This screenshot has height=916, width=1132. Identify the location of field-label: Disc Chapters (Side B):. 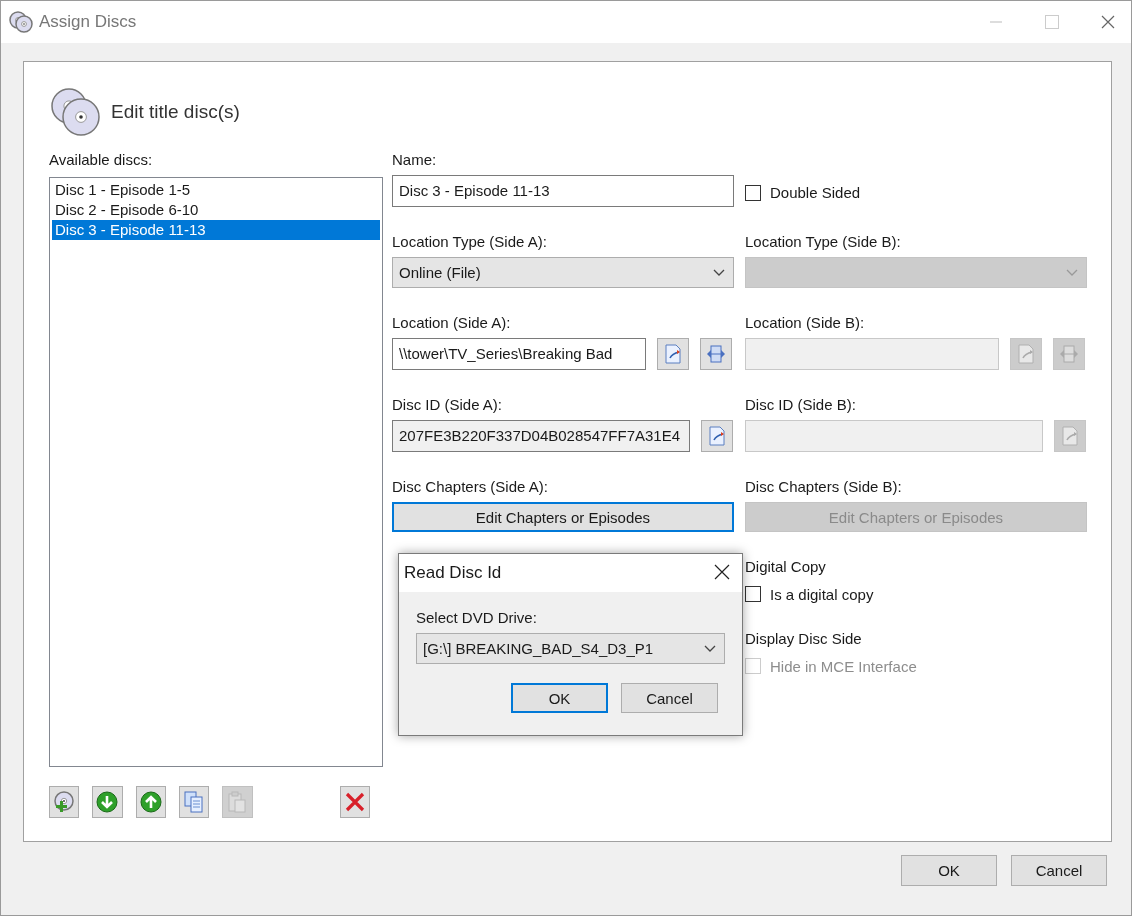
(823, 487).